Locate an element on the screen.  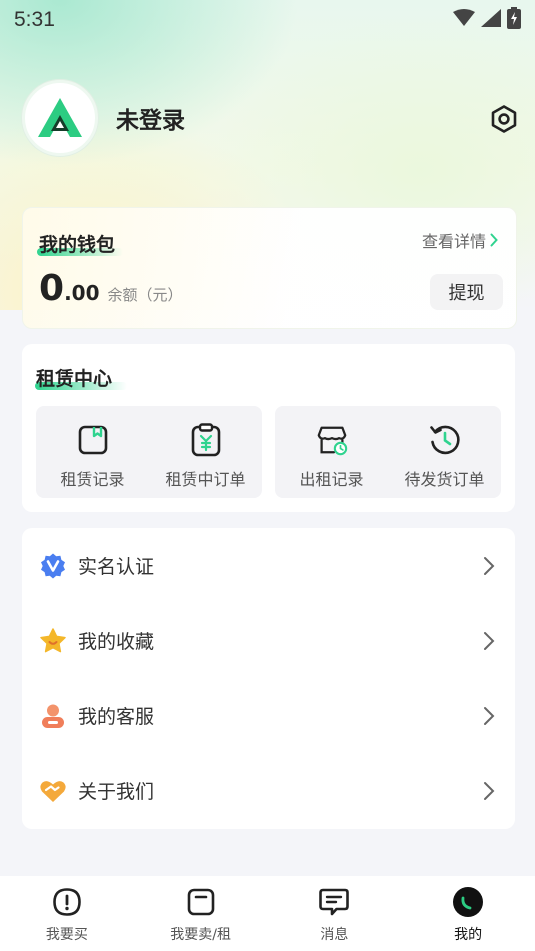
status-bar: 5:31 is located at coordinates (267, 20).